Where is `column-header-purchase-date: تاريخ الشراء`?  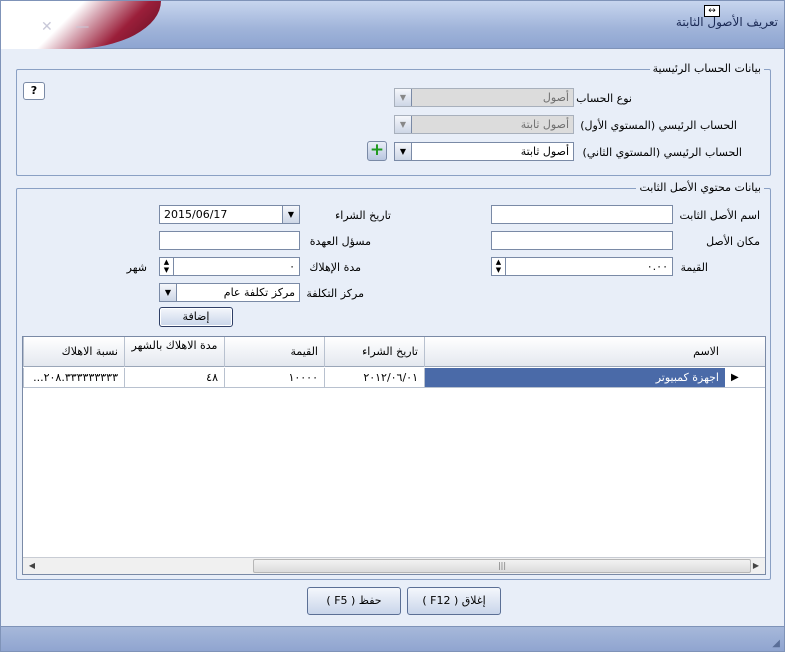
column-header-purchase-date: تاريخ الشراء is located at coordinates (374, 352).